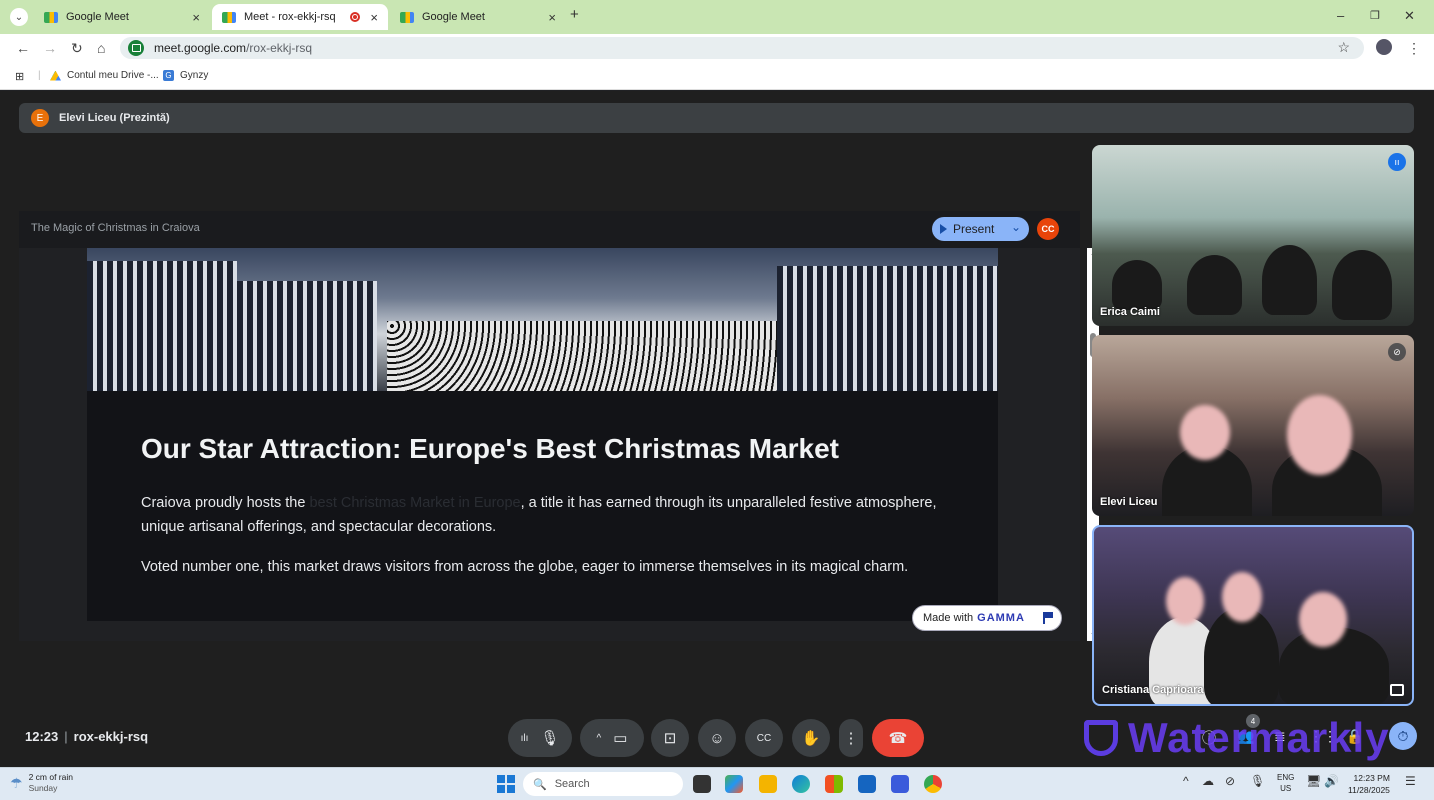 The image size is (1434, 800). What do you see at coordinates (1409, 16) in the screenshot?
I see `close-window-button: ✕` at bounding box center [1409, 16].